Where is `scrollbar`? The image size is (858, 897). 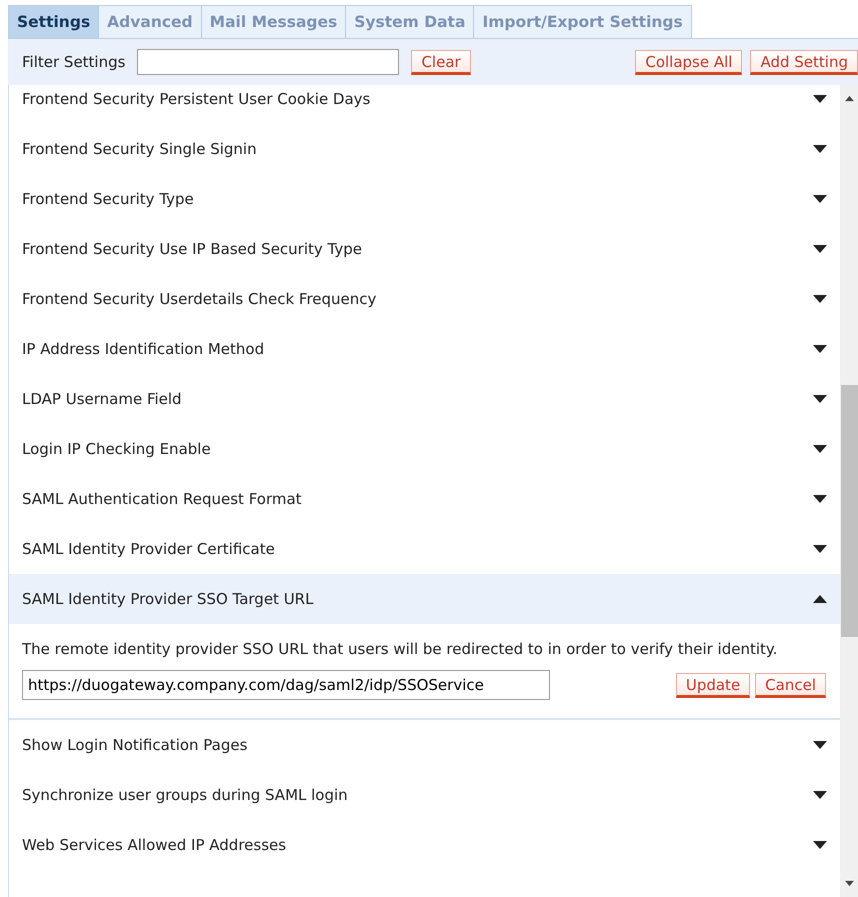
scrollbar is located at coordinates (849, 491).